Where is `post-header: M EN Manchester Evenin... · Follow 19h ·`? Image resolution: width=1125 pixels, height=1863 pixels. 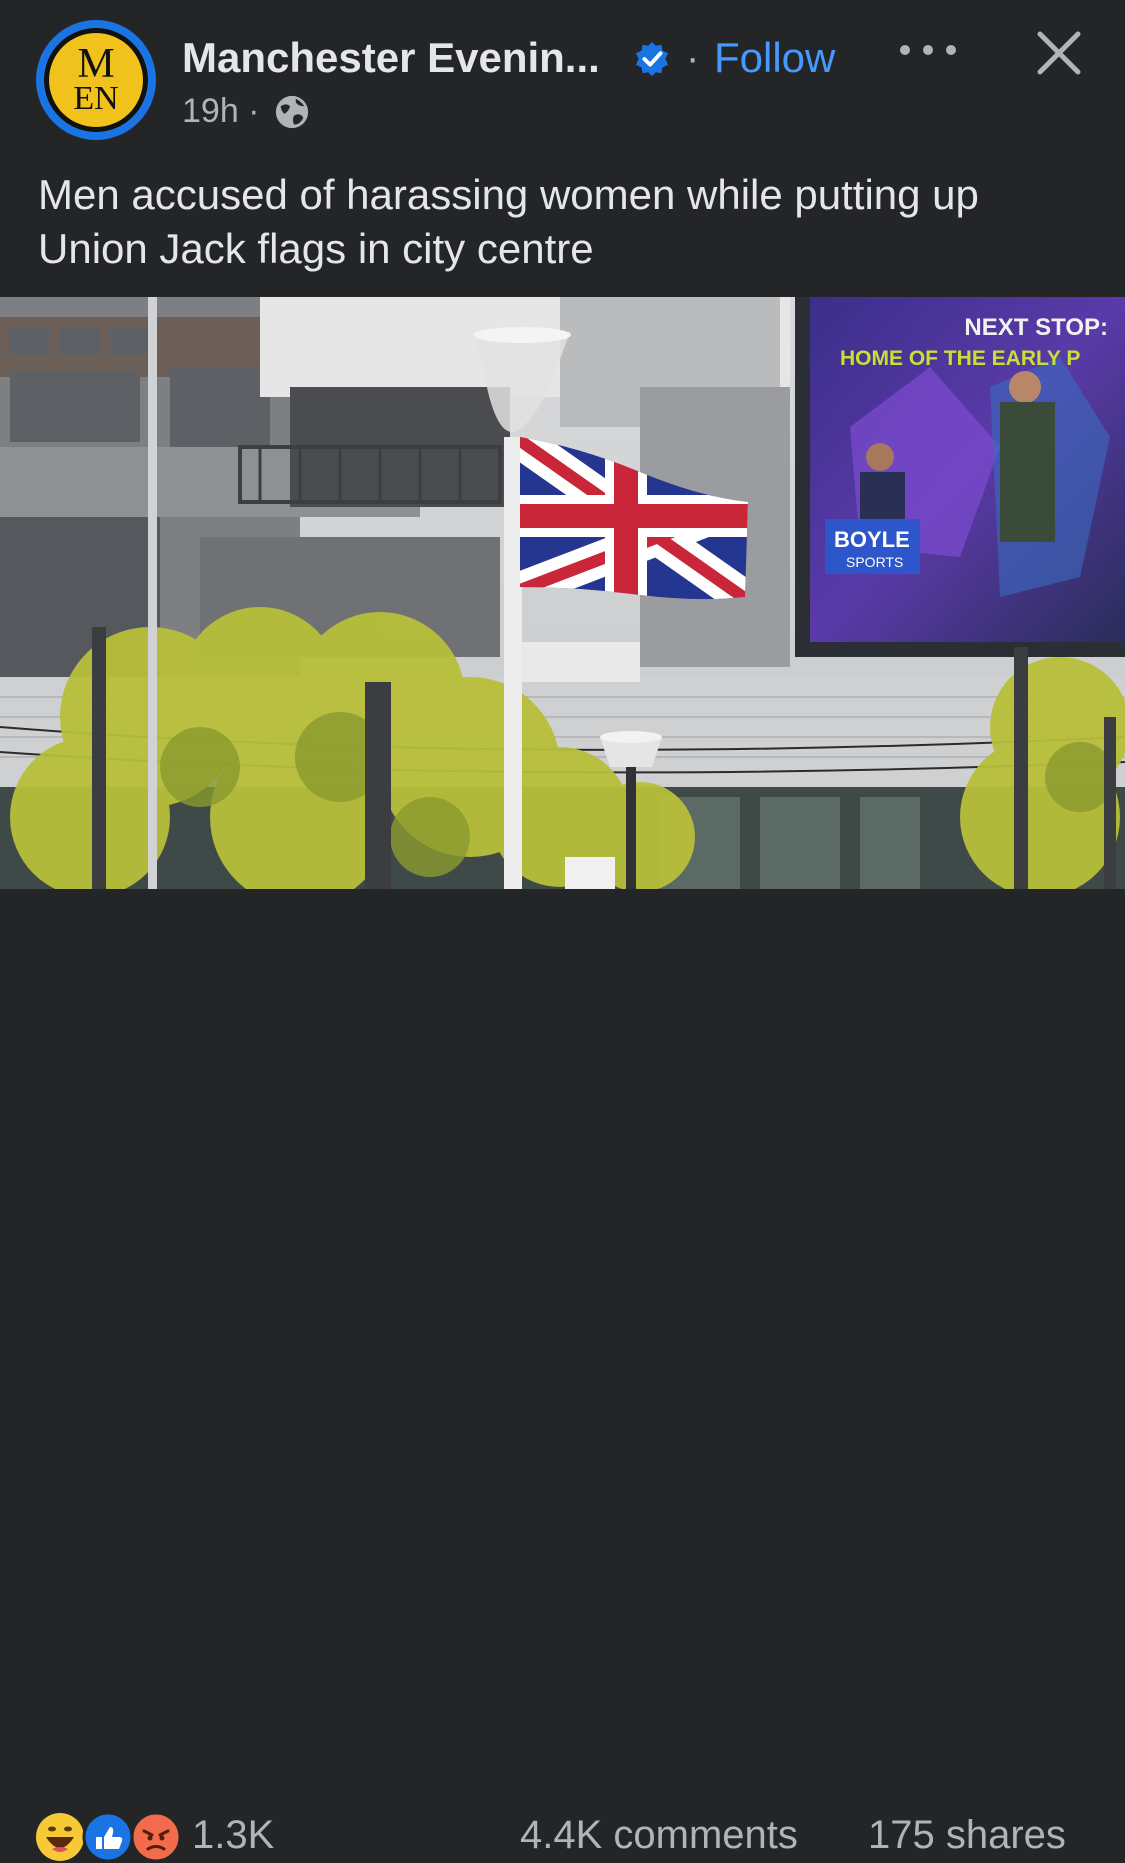 post-header: M EN Manchester Evenin... · Follow 19h · is located at coordinates (562, 80).